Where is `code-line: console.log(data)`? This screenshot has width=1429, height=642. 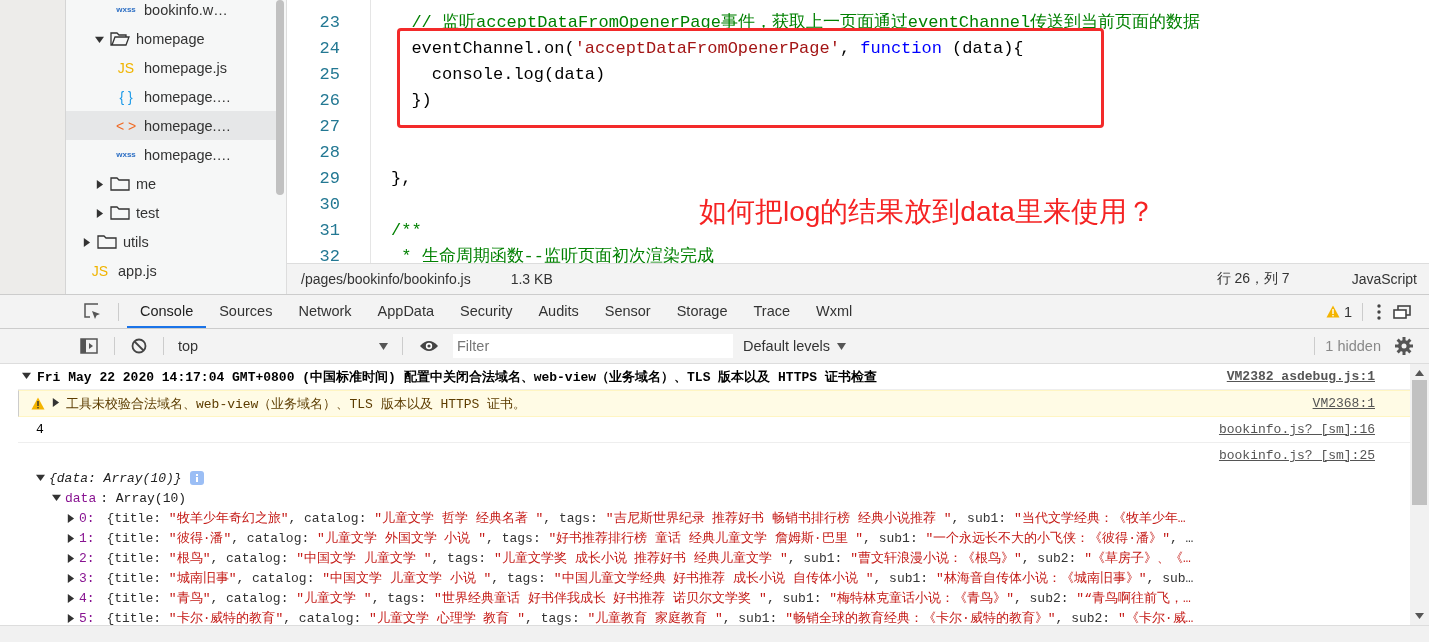 code-line: console.log(data) is located at coordinates (518, 74).